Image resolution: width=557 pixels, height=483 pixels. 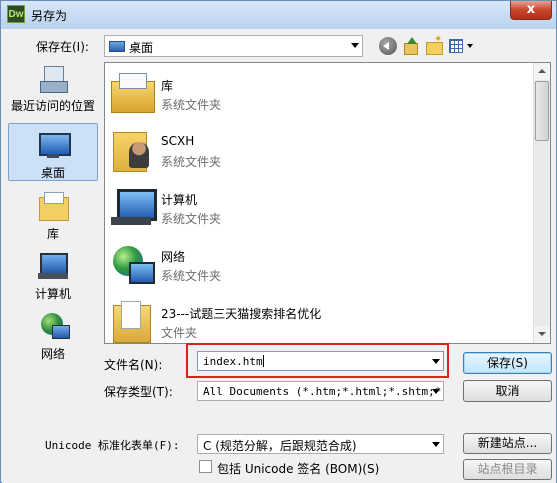 I want to click on save-button: 保存(S), so click(x=507, y=363).